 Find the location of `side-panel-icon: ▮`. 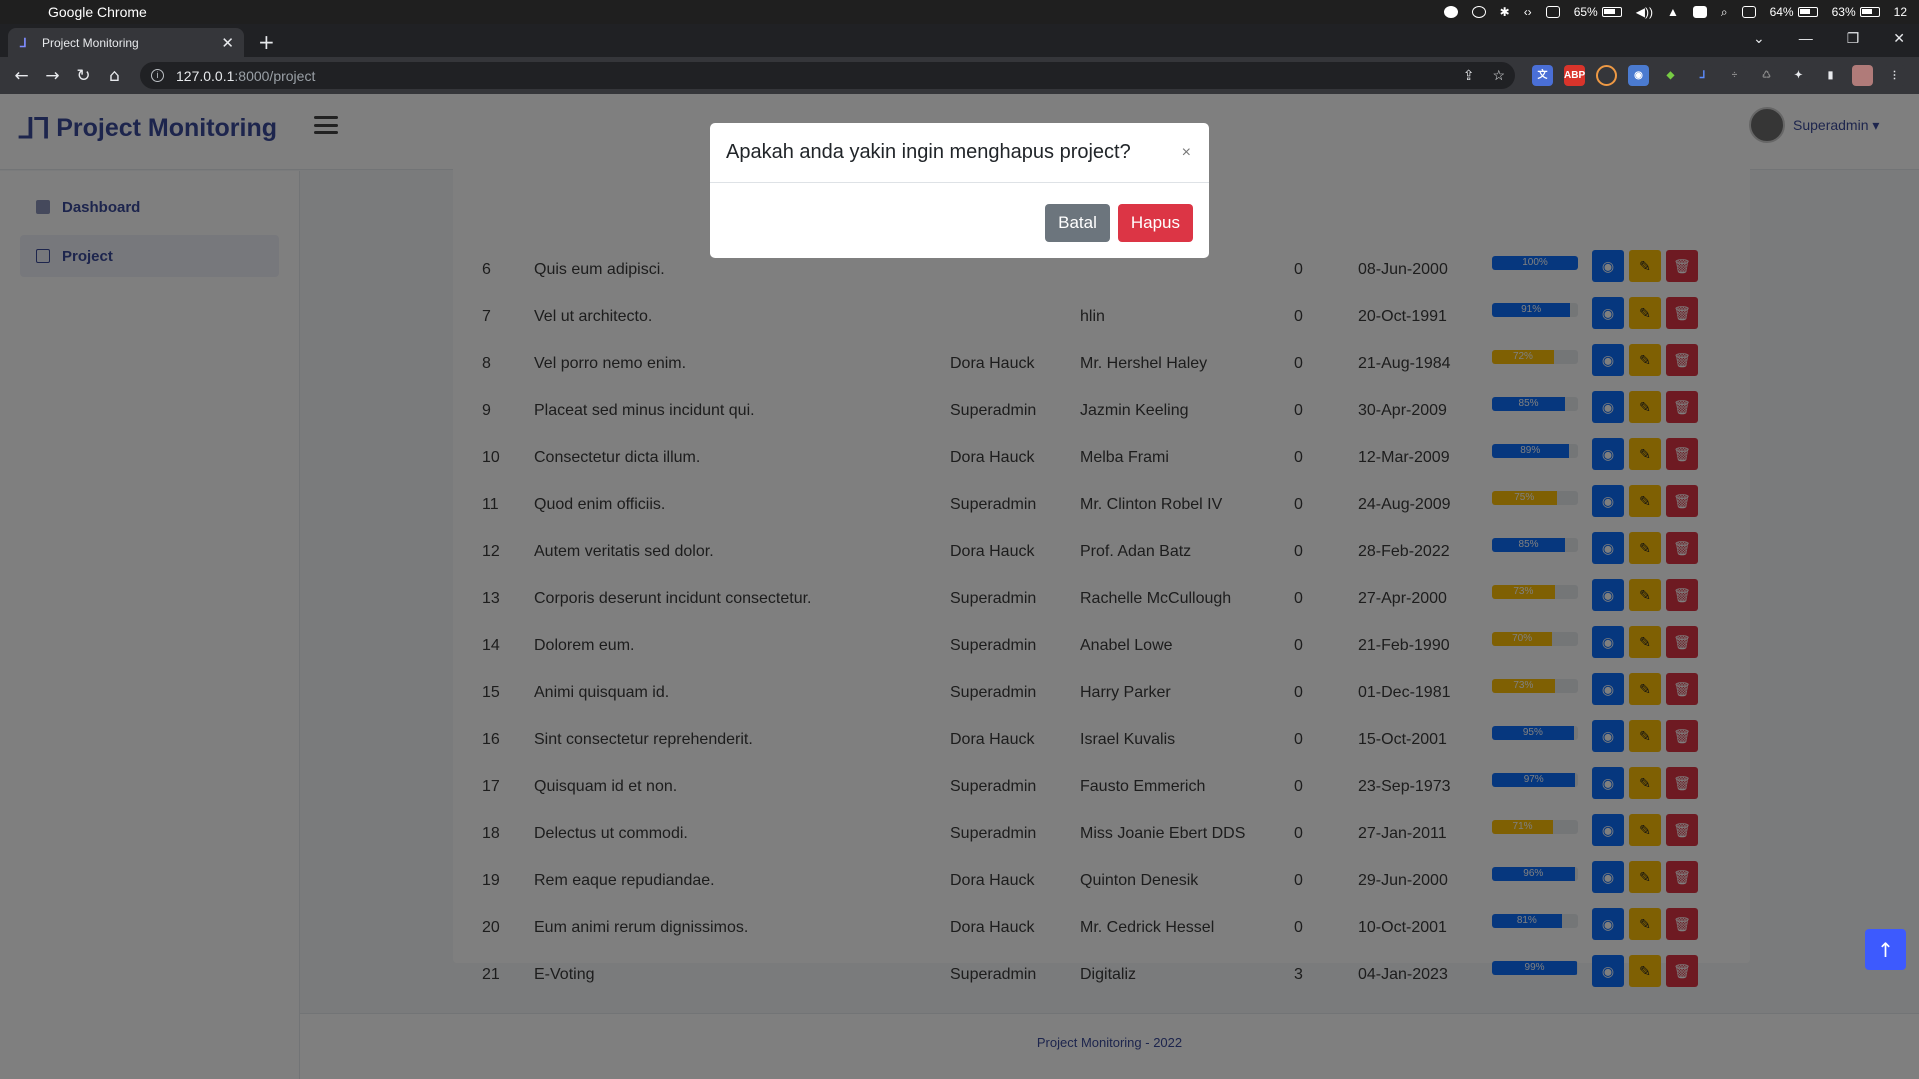

side-panel-icon: ▮ is located at coordinates (1830, 75).